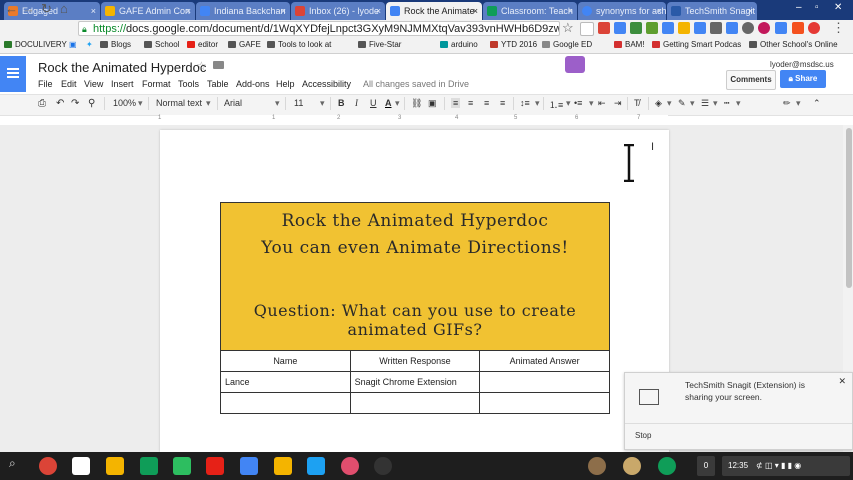 This screenshot has width=853, height=480. Describe the element at coordinates (244, 44) in the screenshot. I see `bookmark-item: GAFE` at that location.